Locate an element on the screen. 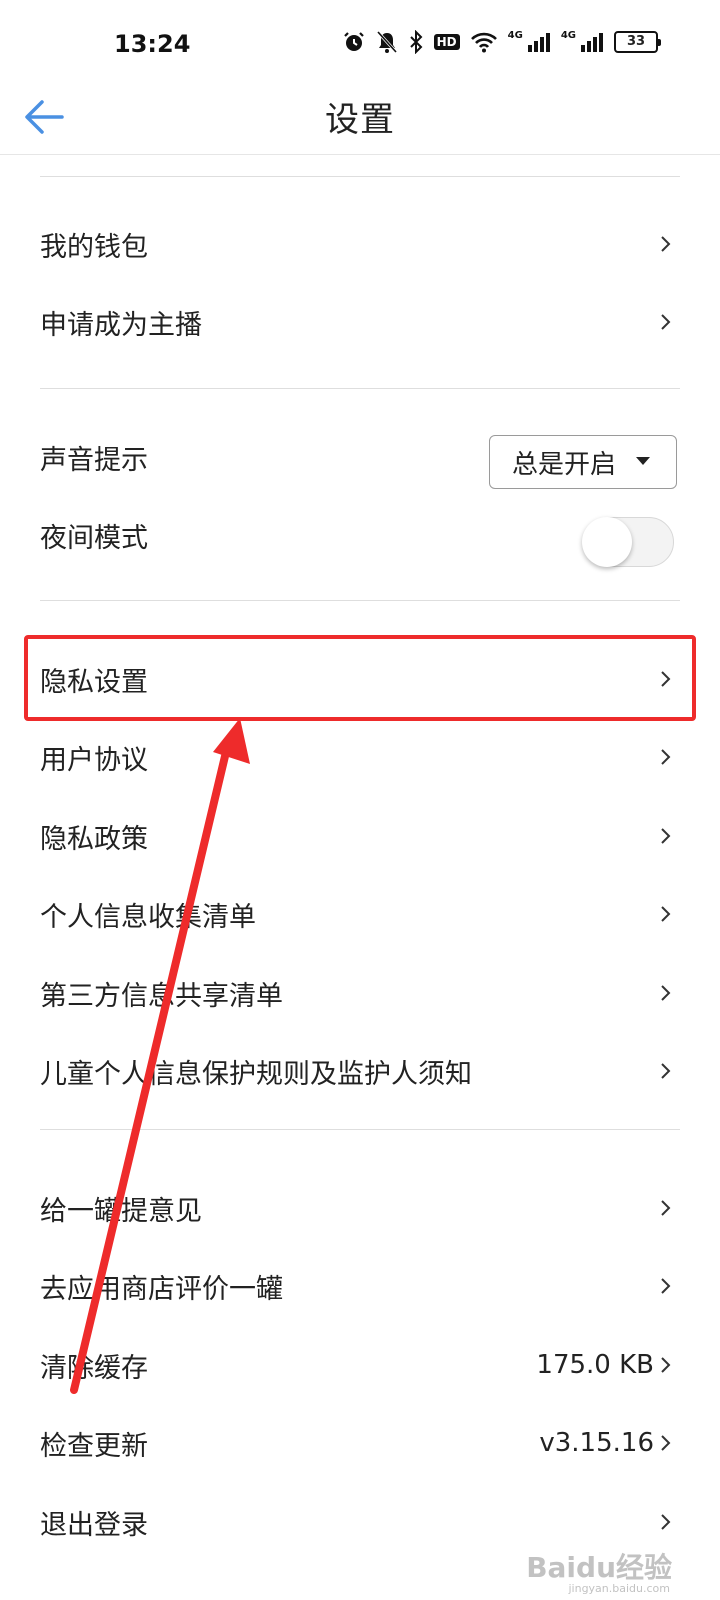 The image size is (720, 1600). menu-item-label: 第三方信息共享清单 is located at coordinates (161, 996).